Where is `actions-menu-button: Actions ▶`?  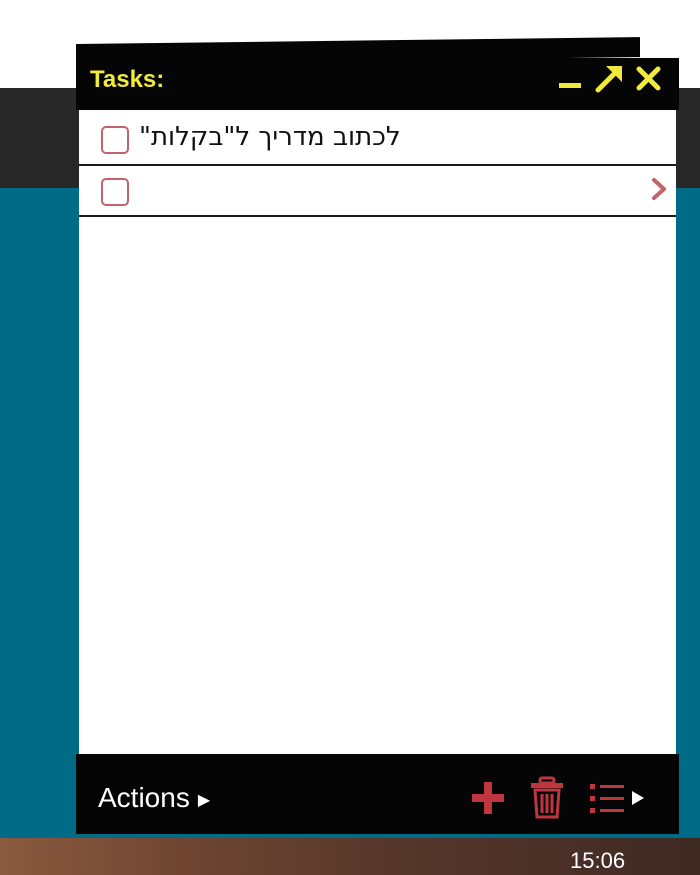
actions-menu-button: Actions ▶ is located at coordinates (154, 798).